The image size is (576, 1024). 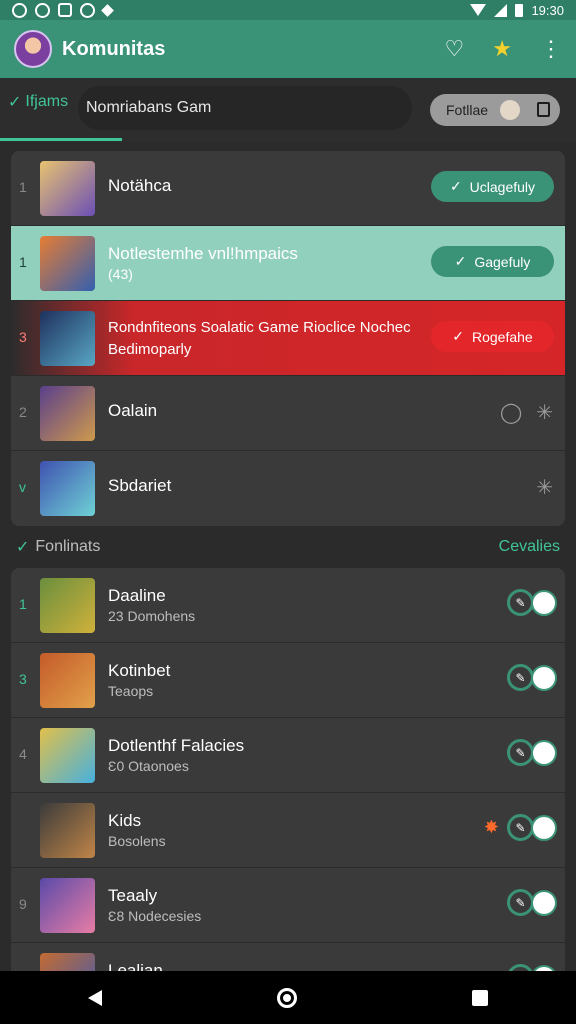 I want to click on game-subtitle: (43), so click(x=120, y=274).